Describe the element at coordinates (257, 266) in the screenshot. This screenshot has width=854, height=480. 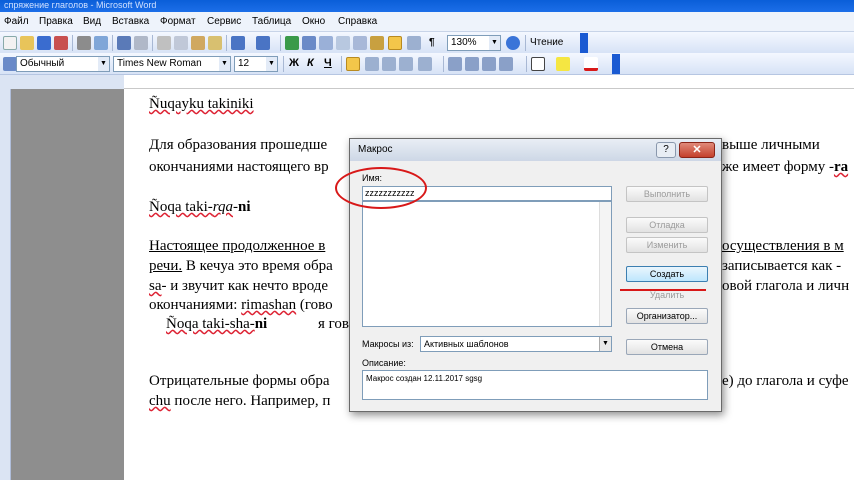
I see `doc-text: В кечуа это время обра` at that location.